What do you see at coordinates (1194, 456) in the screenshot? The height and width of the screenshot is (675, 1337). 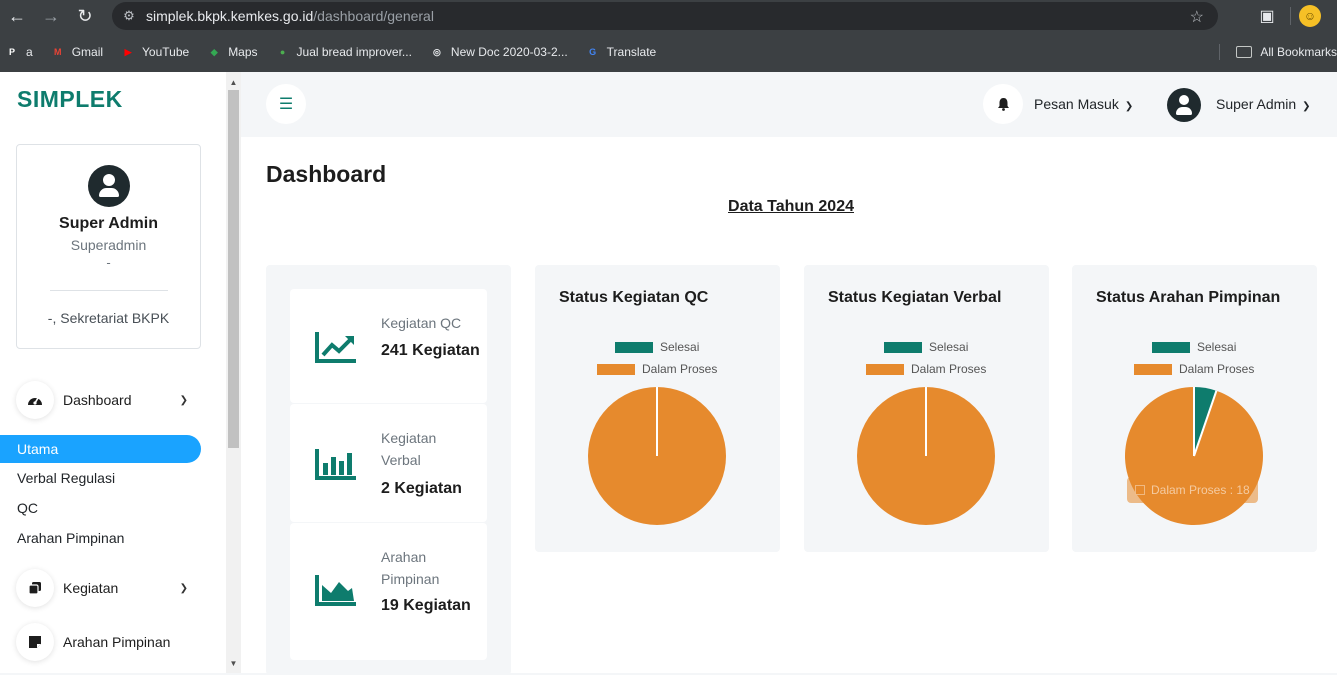 I see `pie-chart-arahan` at bounding box center [1194, 456].